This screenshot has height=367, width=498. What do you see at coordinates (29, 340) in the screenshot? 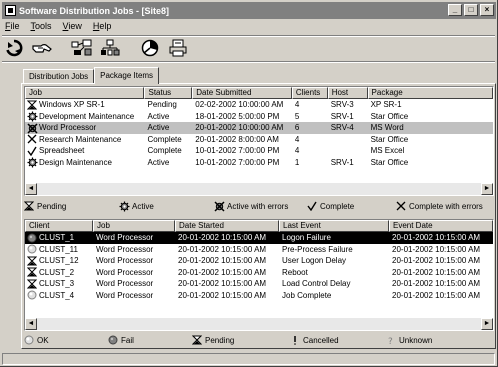
I see `ok-icon` at bounding box center [29, 340].